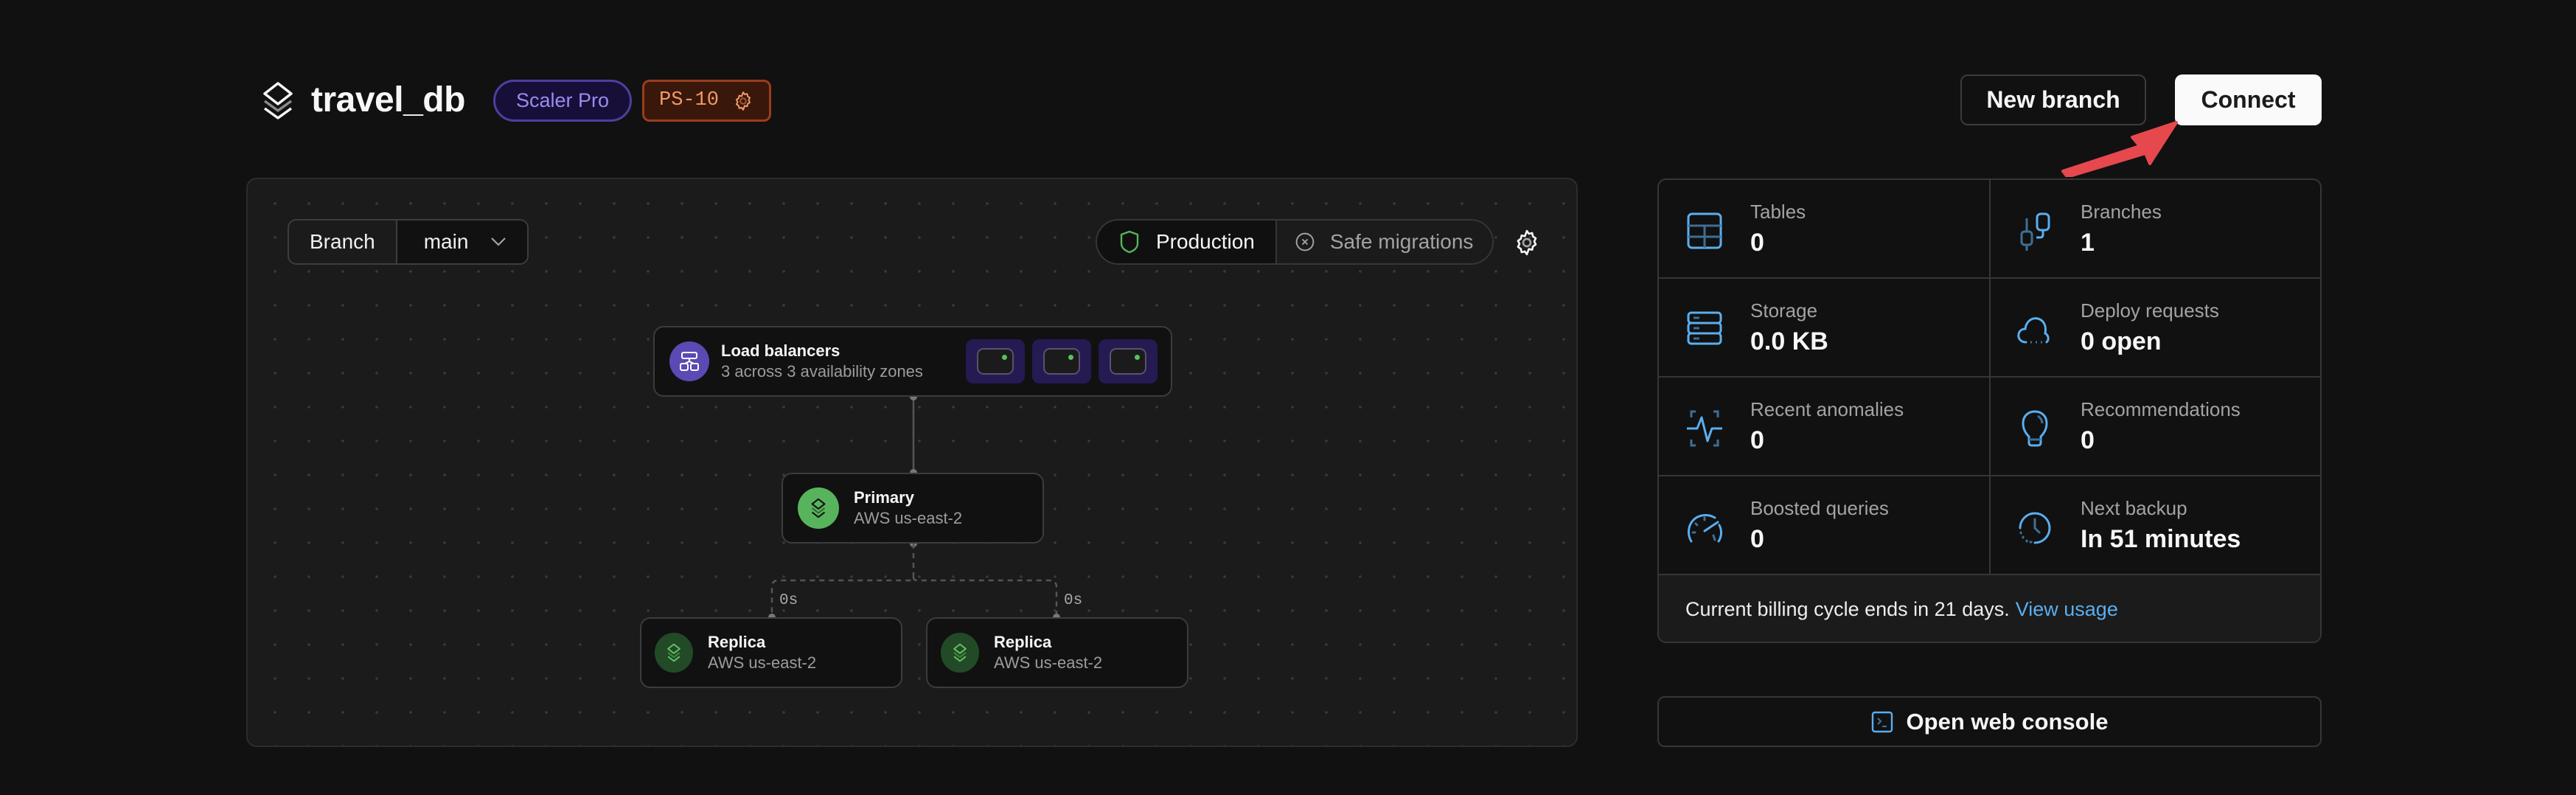 The height and width of the screenshot is (795, 2576). Describe the element at coordinates (1778, 212) in the screenshot. I see `stat-label: Tables` at that location.